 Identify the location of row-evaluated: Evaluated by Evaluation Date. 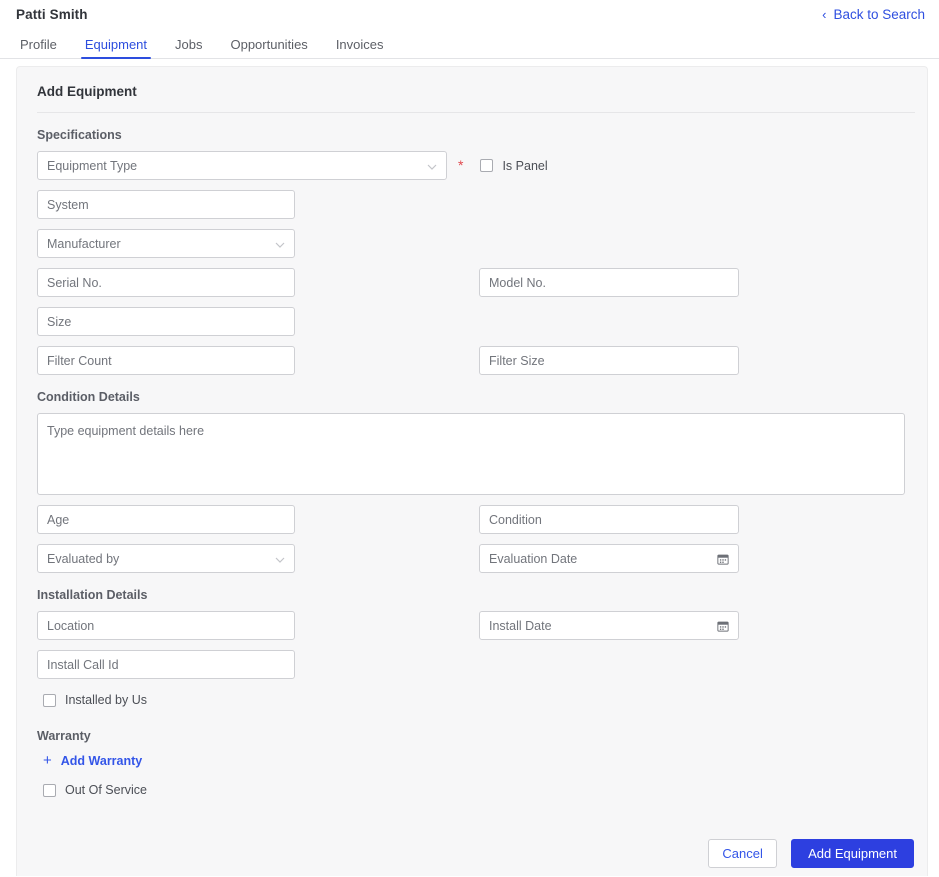
(472, 558).